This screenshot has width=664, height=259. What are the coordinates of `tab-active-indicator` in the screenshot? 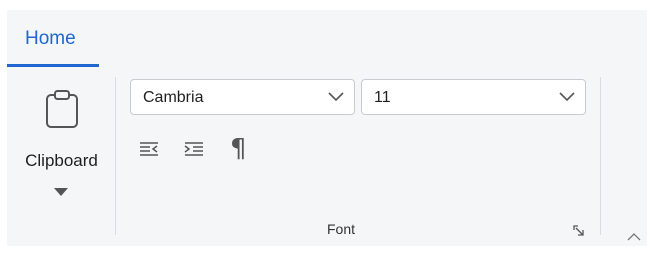 It's located at (53, 65).